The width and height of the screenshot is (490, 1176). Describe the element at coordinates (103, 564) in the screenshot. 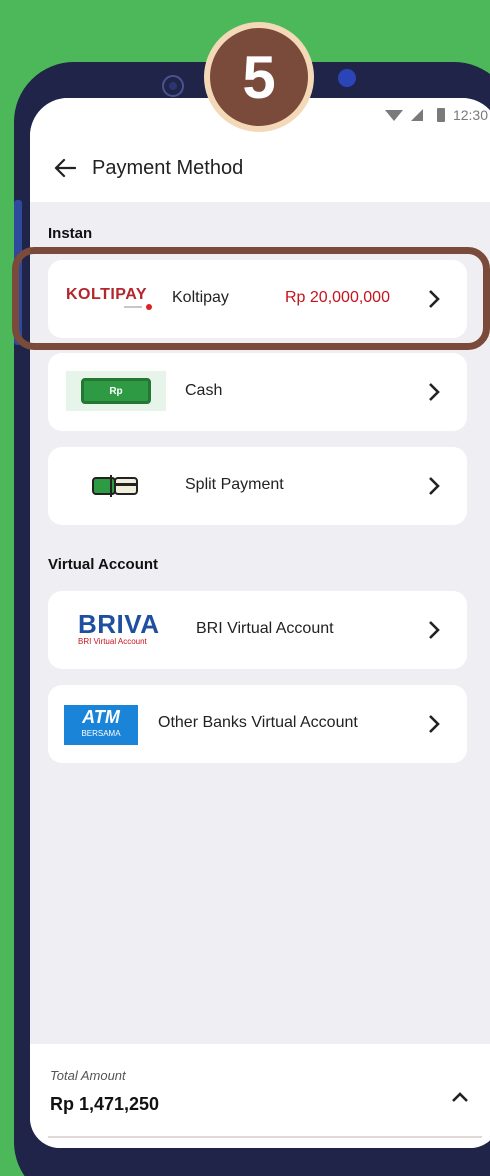

I see `section-virtual-account-title: Virtual Account` at that location.